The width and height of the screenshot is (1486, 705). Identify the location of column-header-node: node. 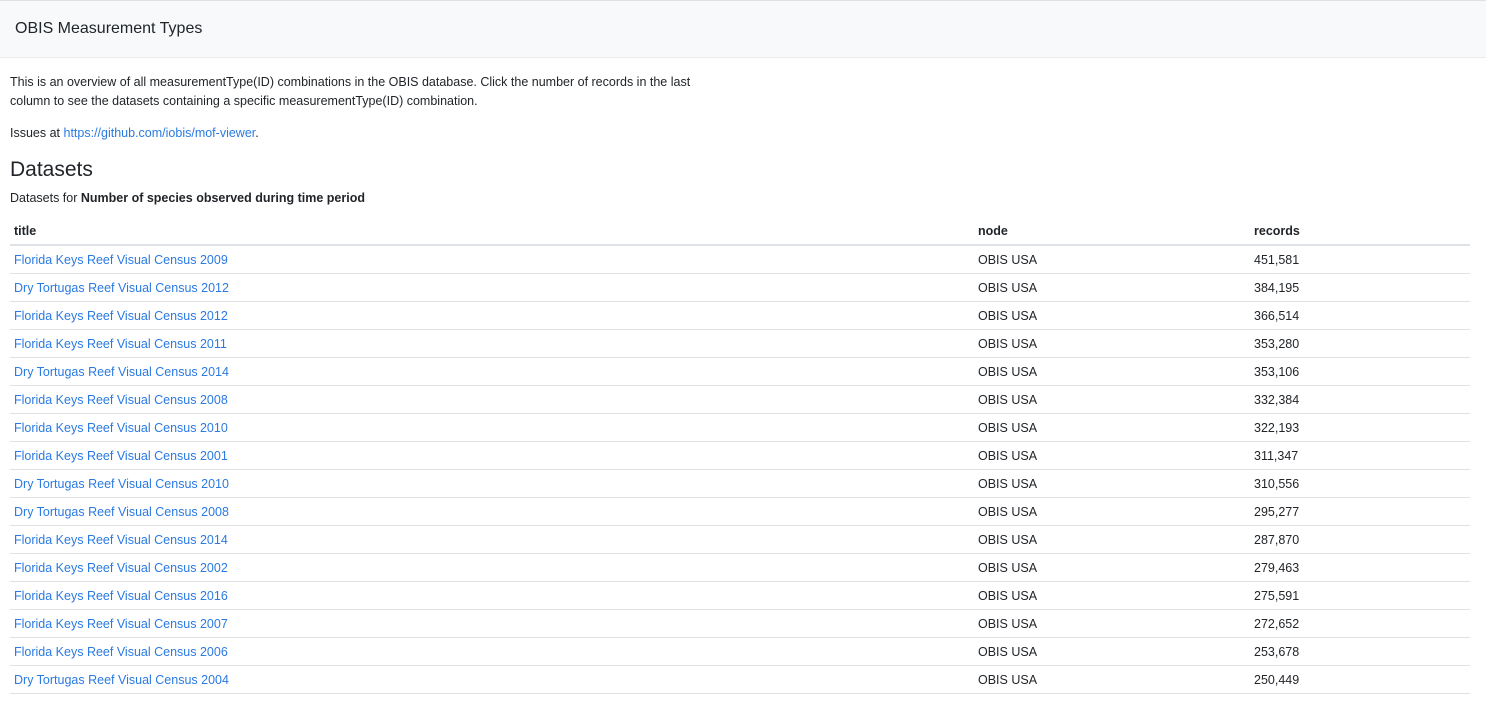
(1112, 232).